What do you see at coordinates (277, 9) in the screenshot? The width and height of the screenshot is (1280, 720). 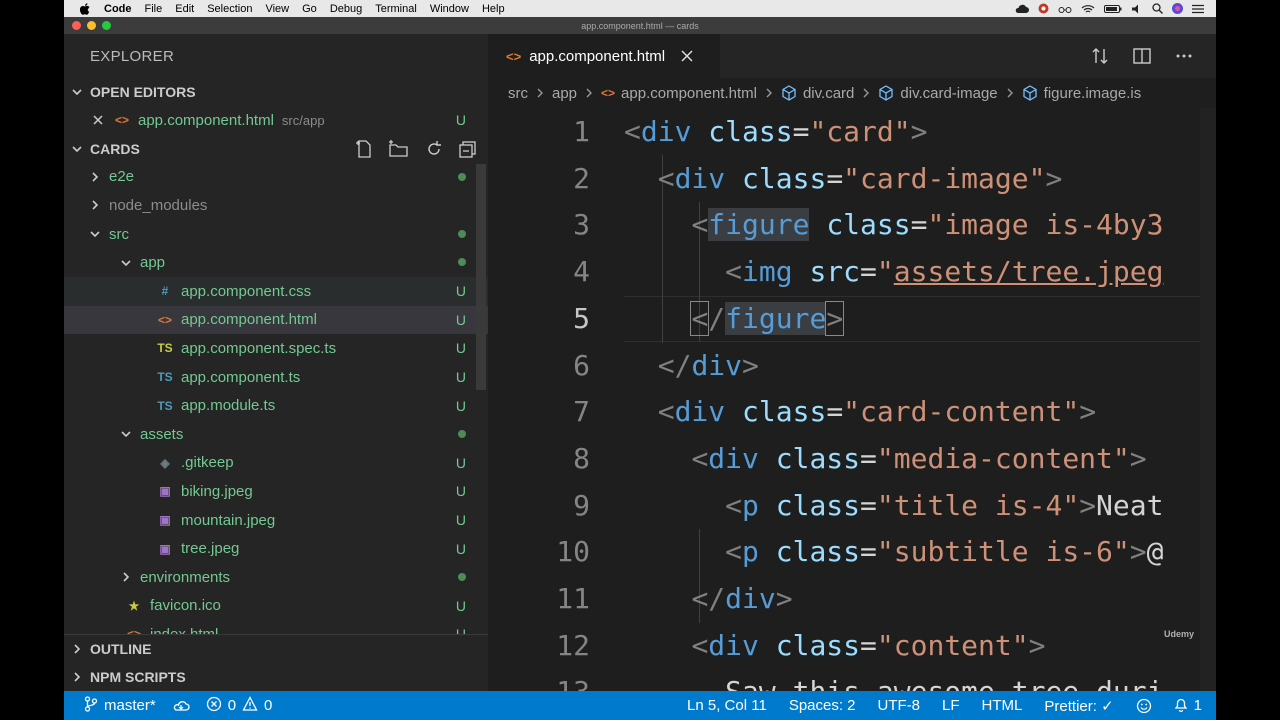 I see `menu-view: View` at bounding box center [277, 9].